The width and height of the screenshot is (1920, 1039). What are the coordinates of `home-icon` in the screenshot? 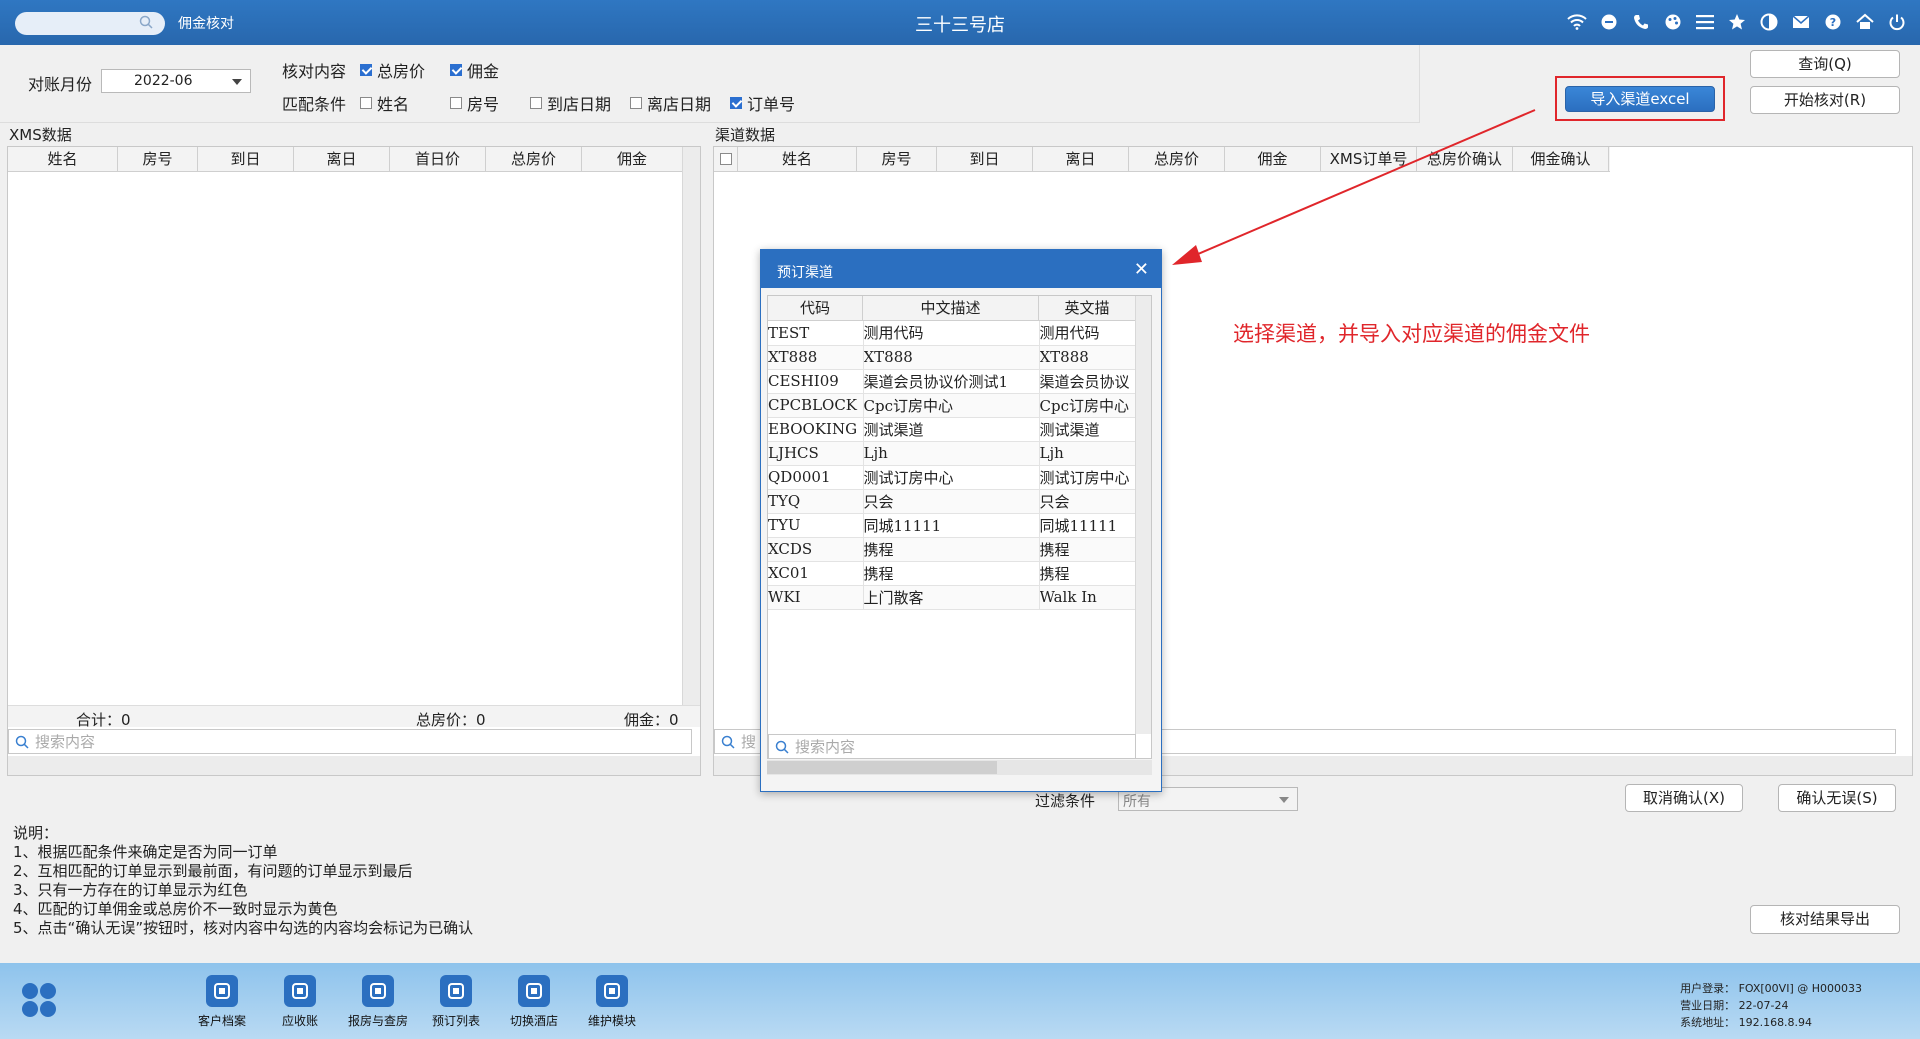 It's located at (1865, 22).